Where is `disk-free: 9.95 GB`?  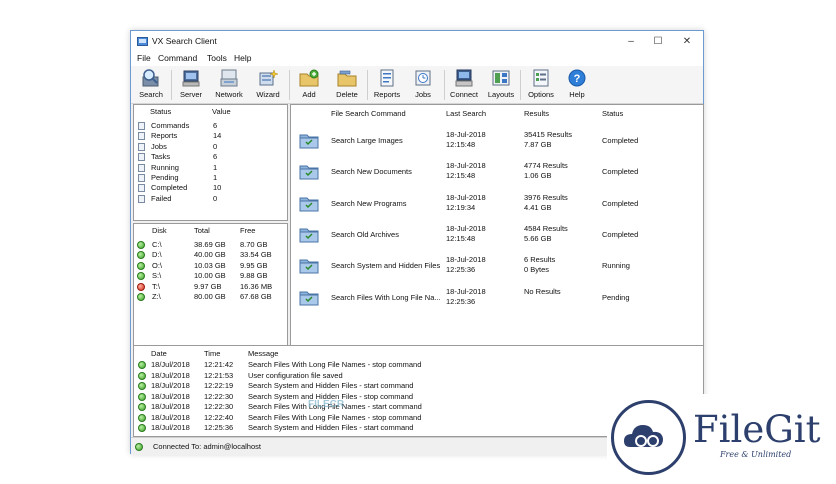
disk-free: 9.95 GB is located at coordinates (254, 265).